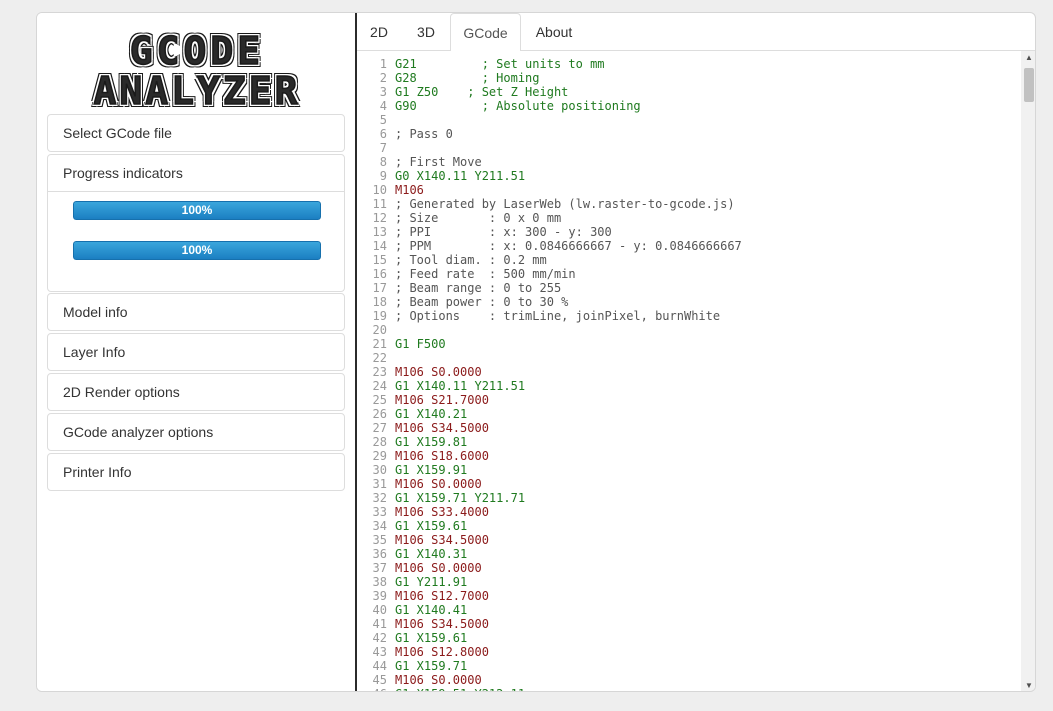 The width and height of the screenshot is (1053, 711). I want to click on code-line: 1 G21 ; Set units to mm, so click(689, 64).